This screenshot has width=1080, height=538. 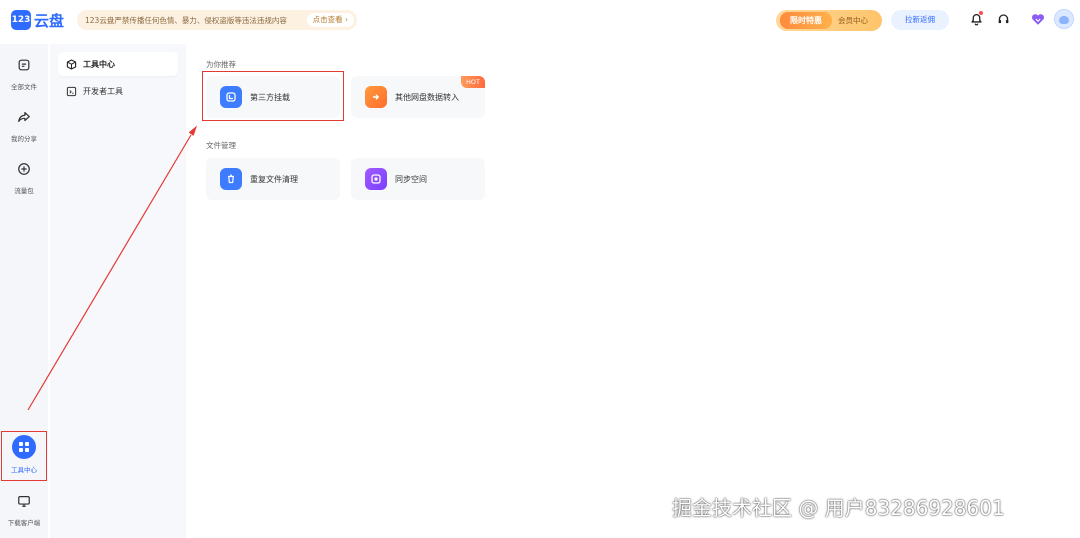 I want to click on annotation-arrow, so click(x=112, y=268).